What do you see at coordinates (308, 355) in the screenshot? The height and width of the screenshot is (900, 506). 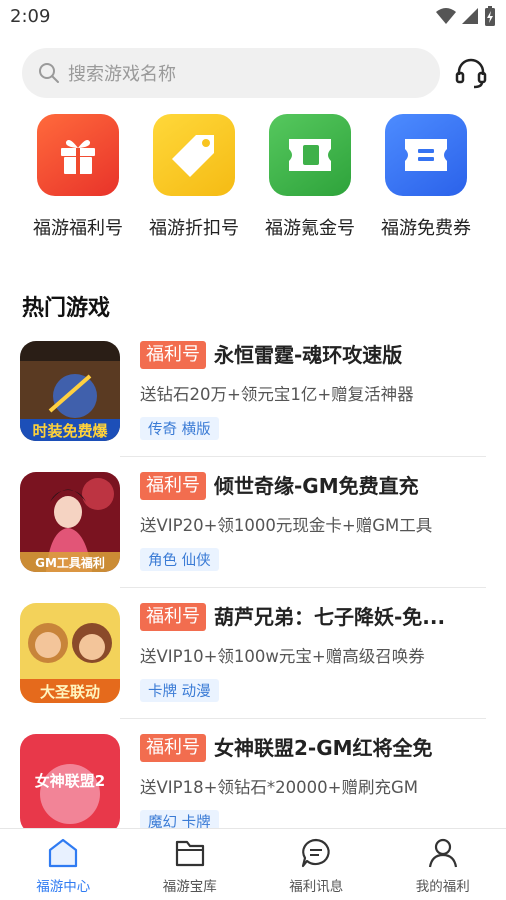 I see `game-title: 永恒雷霆-魂环攻速版` at bounding box center [308, 355].